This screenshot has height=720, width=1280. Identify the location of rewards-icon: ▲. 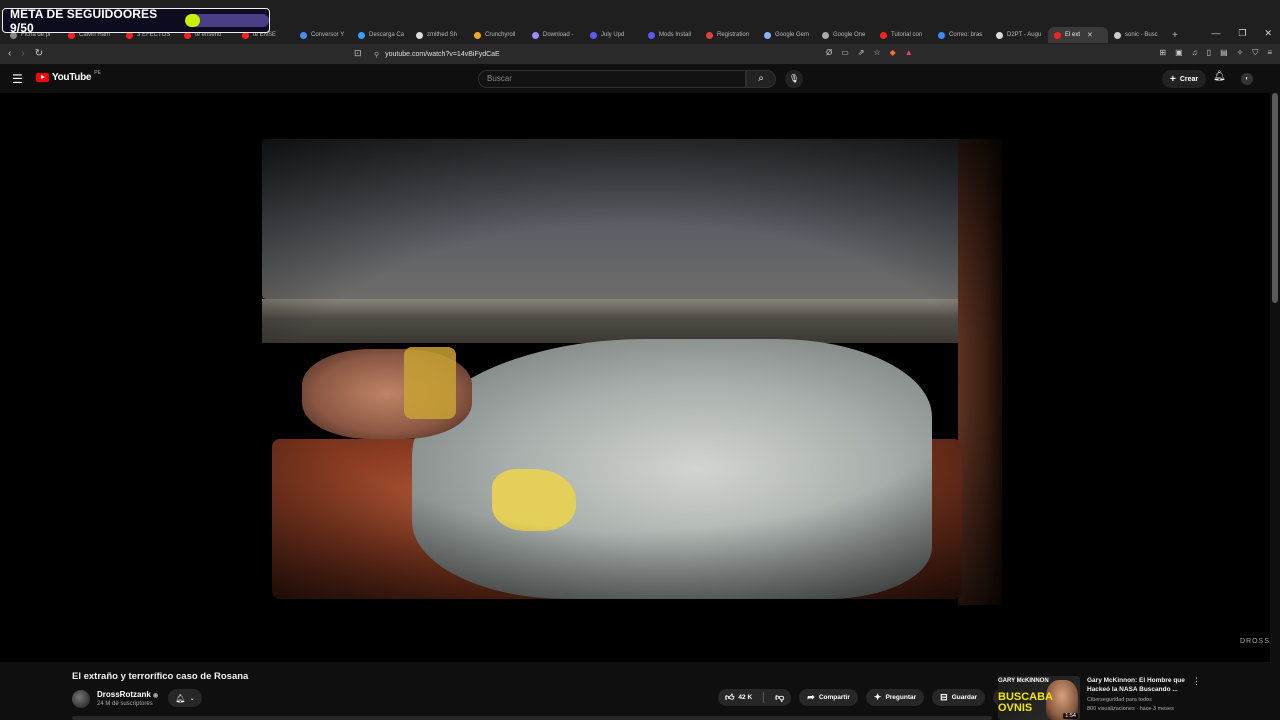
(909, 52).